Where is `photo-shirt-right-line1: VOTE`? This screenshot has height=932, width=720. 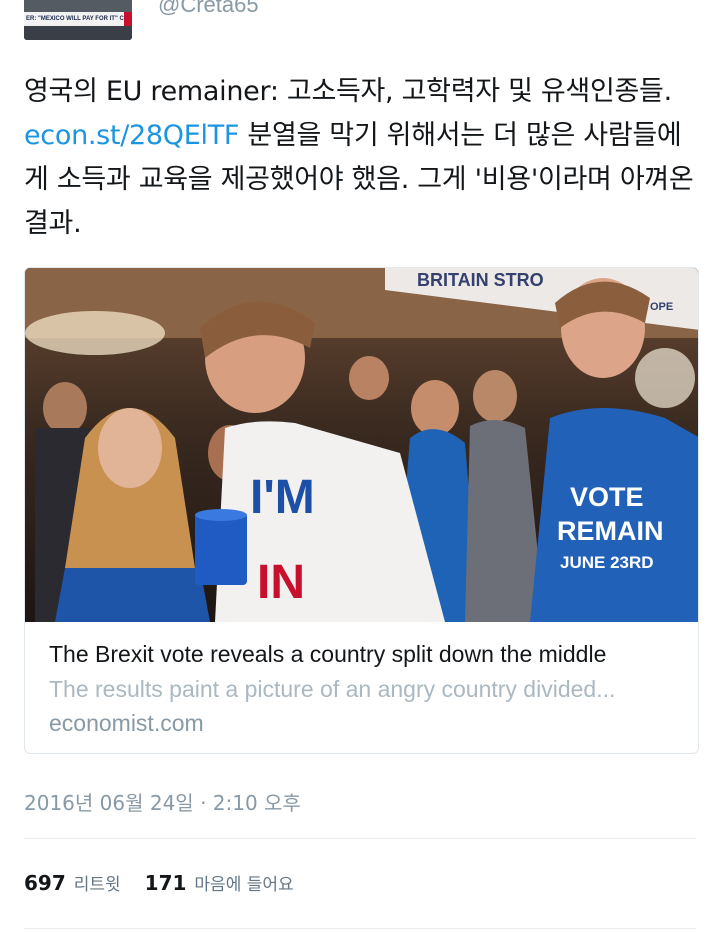
photo-shirt-right-line1: VOTE is located at coordinates (607, 497).